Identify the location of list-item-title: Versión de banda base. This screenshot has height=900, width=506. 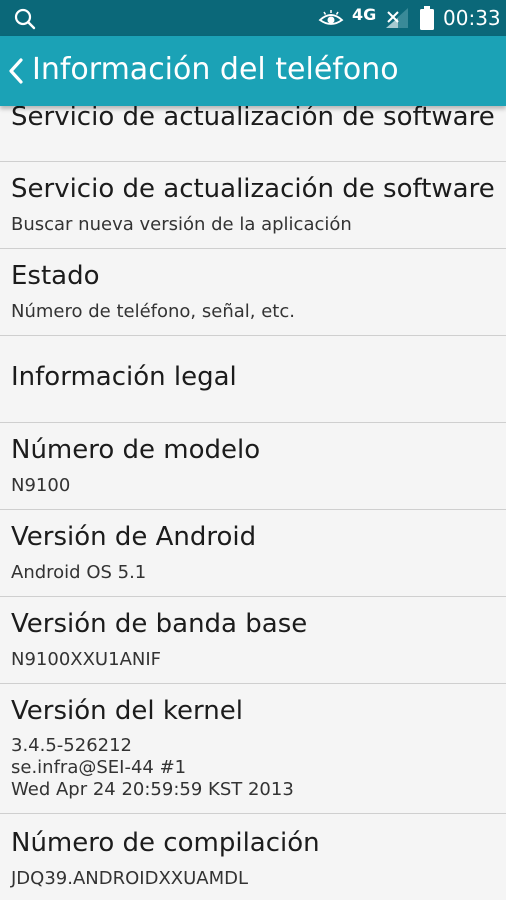
(159, 624).